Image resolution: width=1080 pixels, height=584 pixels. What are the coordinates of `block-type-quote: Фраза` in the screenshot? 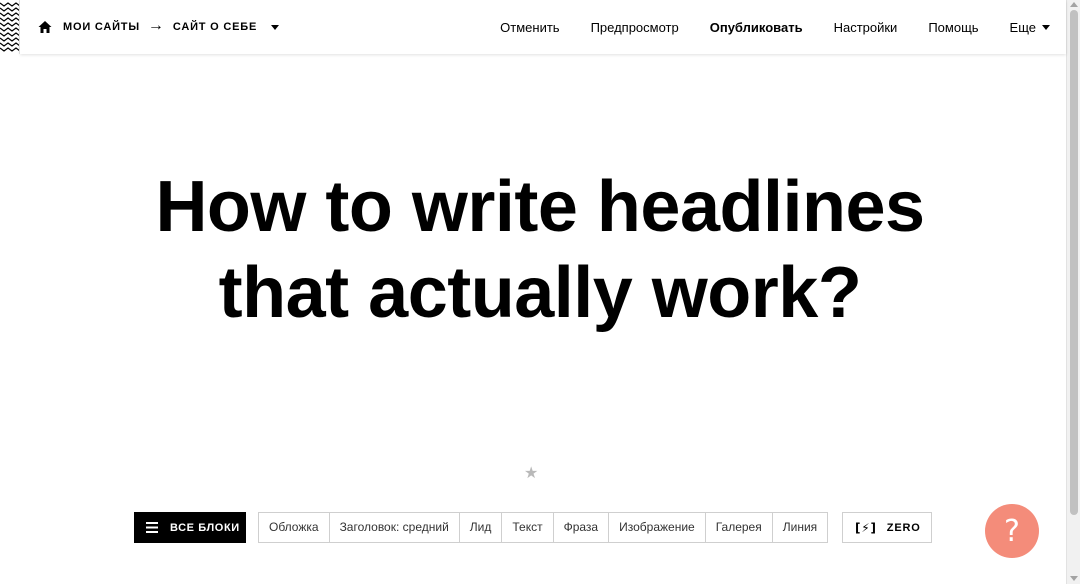 It's located at (582, 527).